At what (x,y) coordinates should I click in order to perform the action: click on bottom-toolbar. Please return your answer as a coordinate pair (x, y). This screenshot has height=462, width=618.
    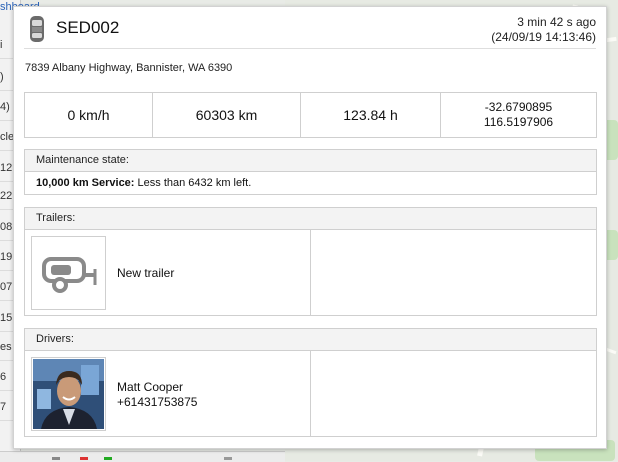
    Looking at the image, I should click on (142, 456).